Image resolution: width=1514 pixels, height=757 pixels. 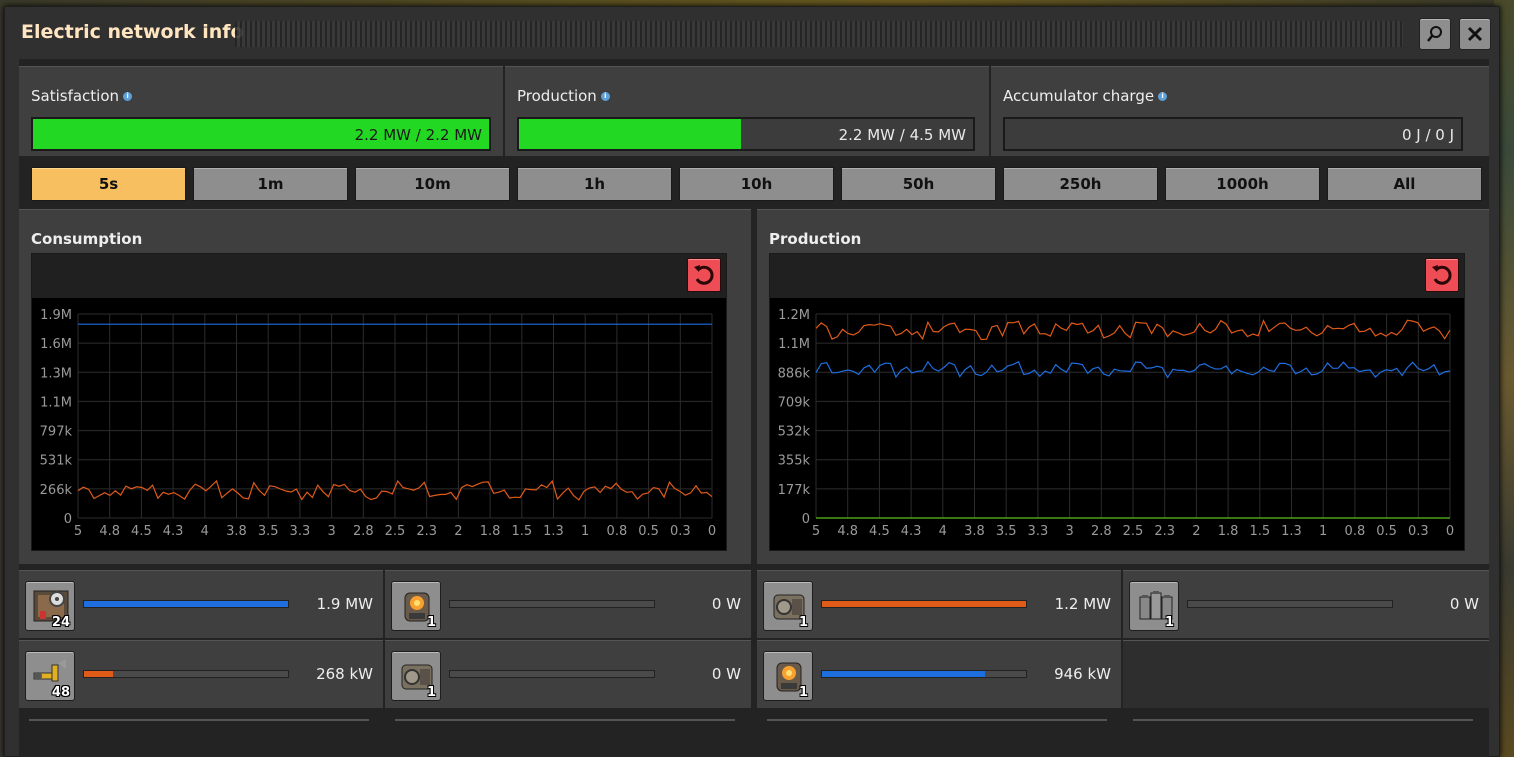 I want to click on y-tick-label: 355k, so click(x=794, y=461).